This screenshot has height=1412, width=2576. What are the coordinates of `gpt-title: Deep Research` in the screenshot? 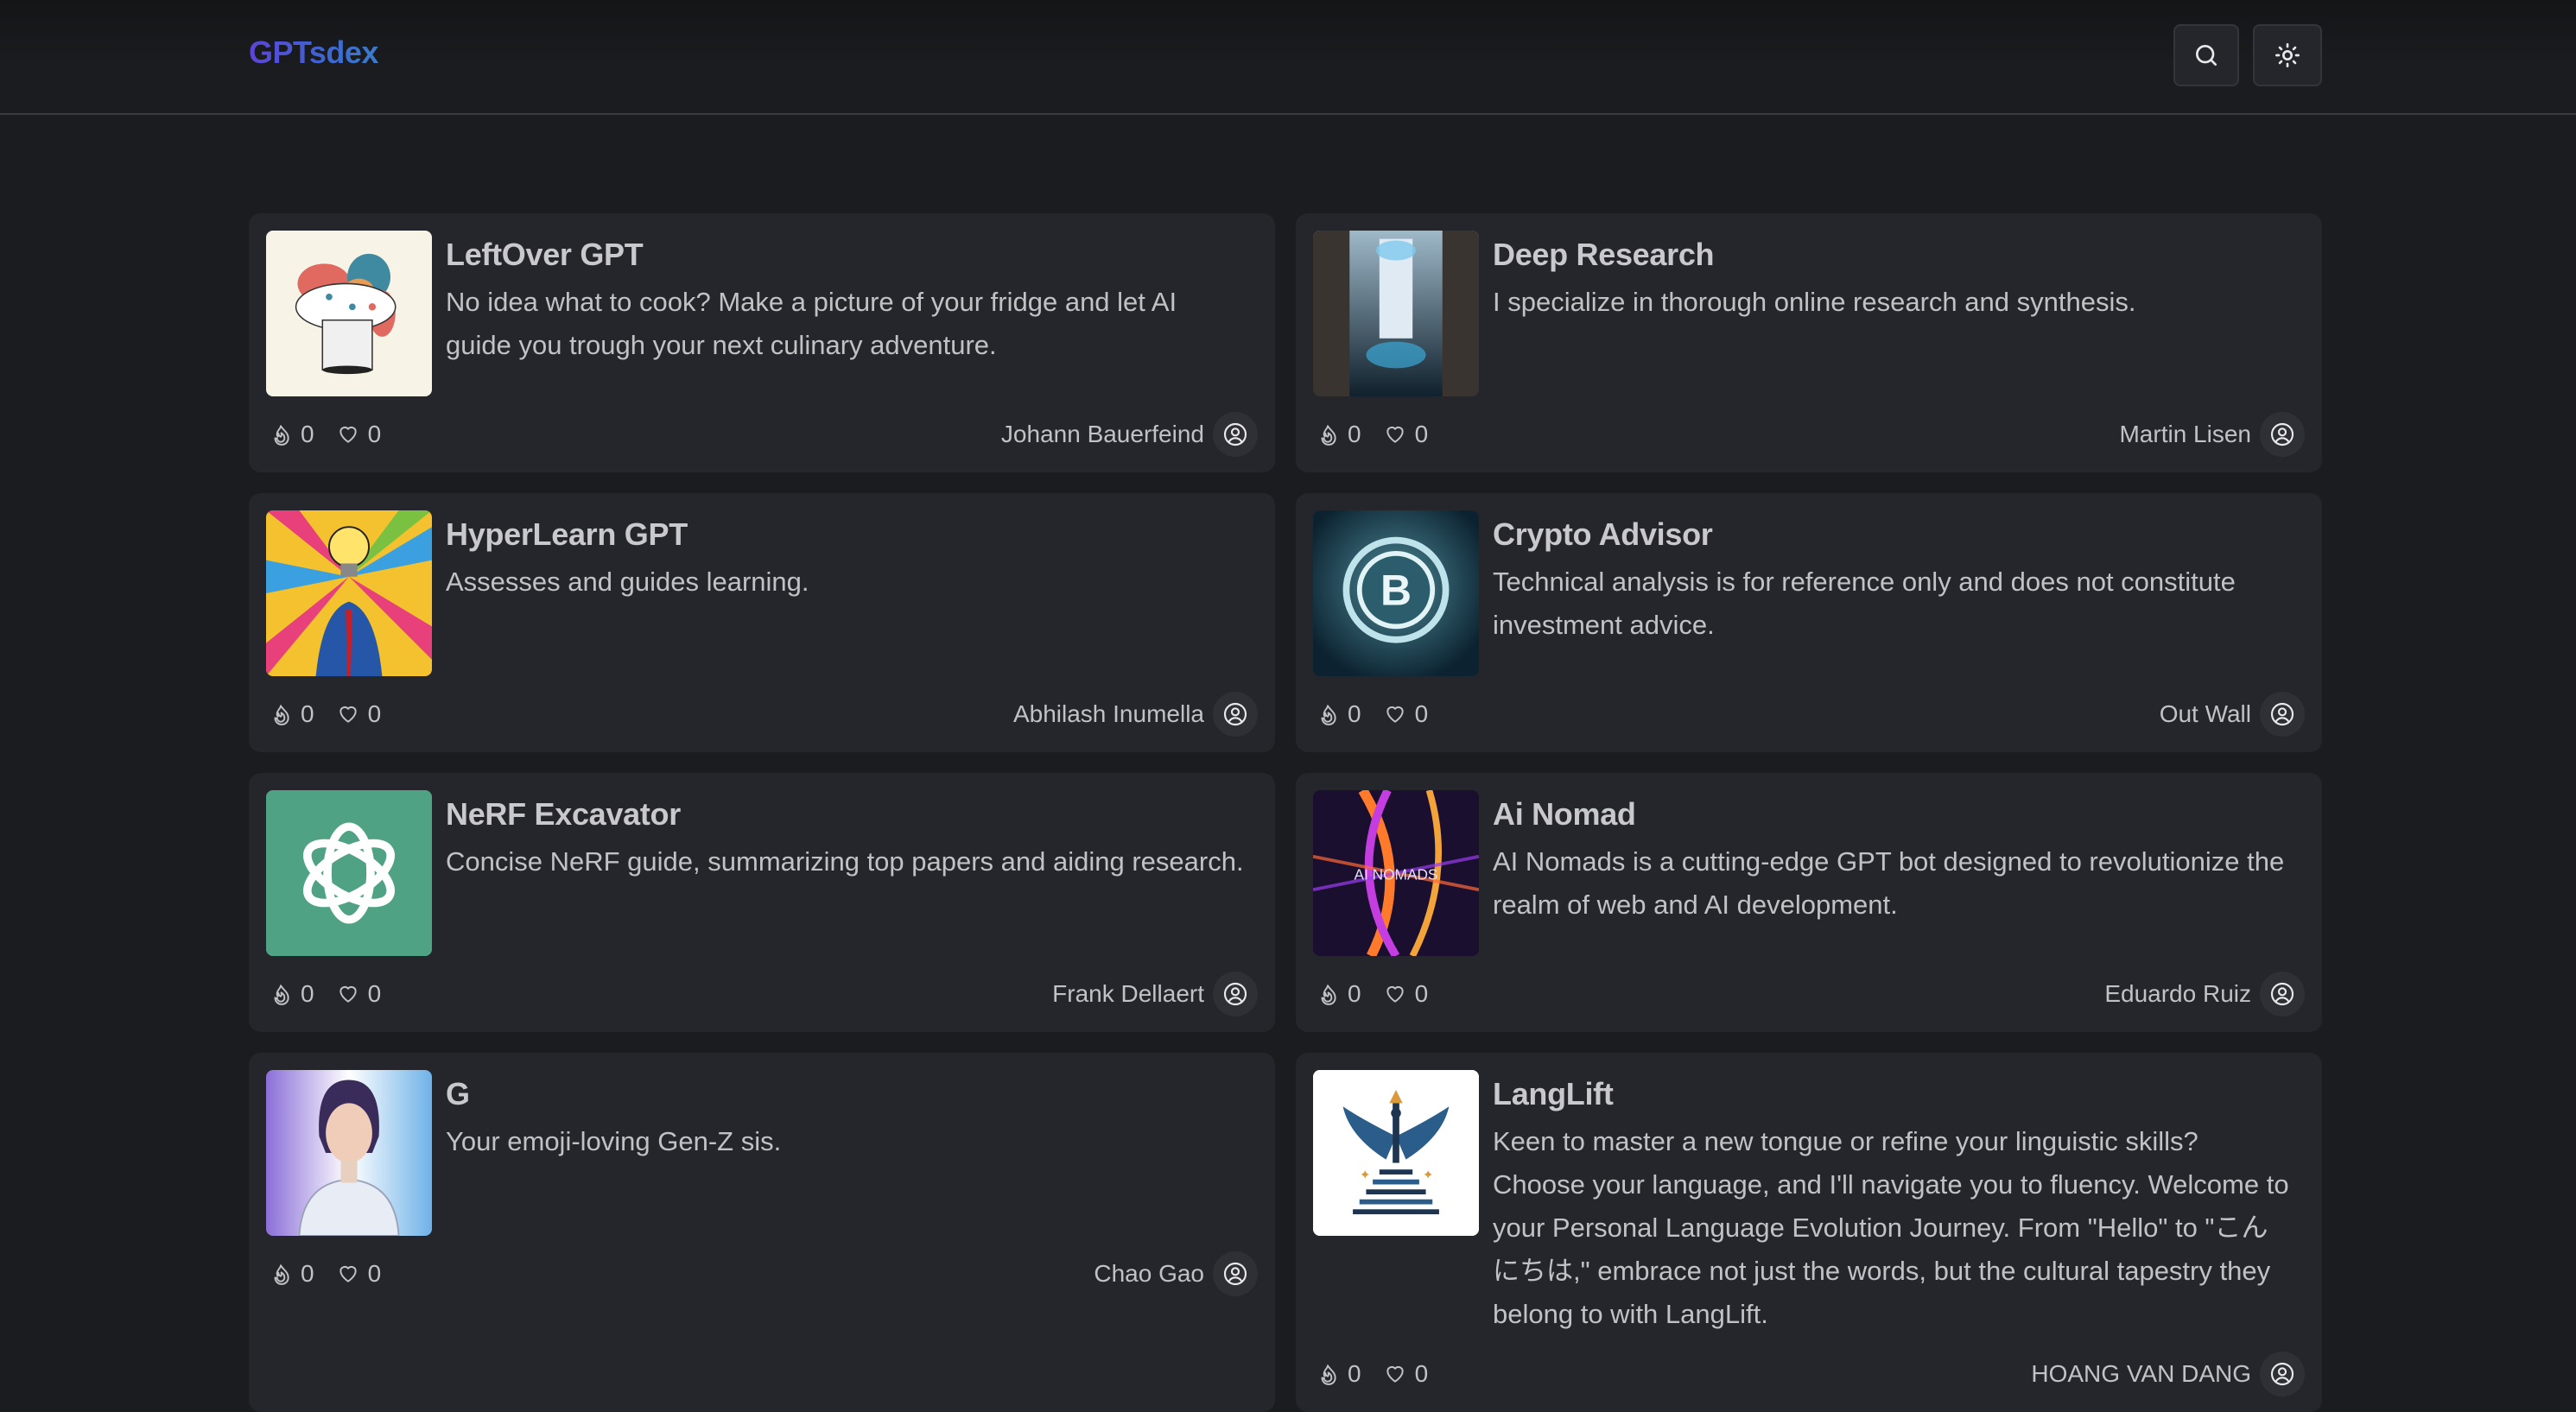 It's located at (1821, 255).